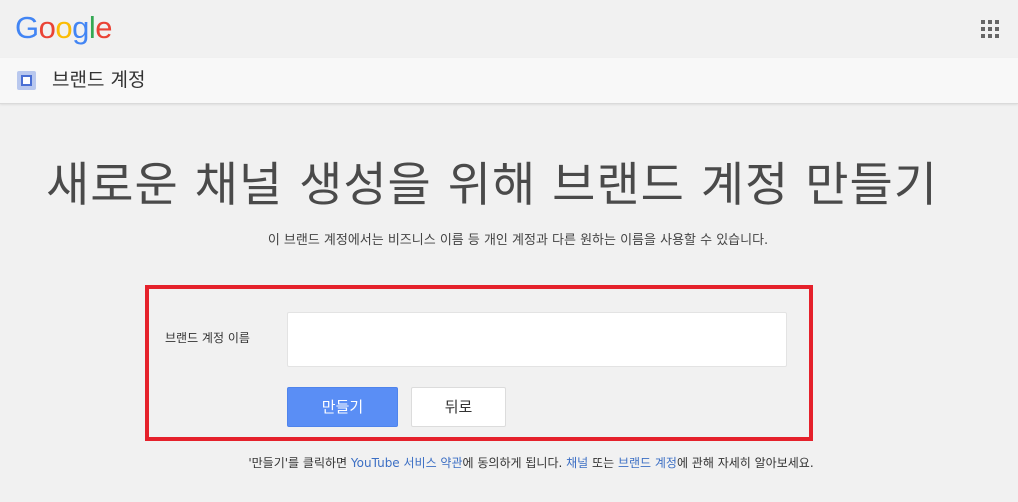 The width and height of the screenshot is (1018, 502). Describe the element at coordinates (509, 29) in the screenshot. I see `top-bar: Google` at that location.